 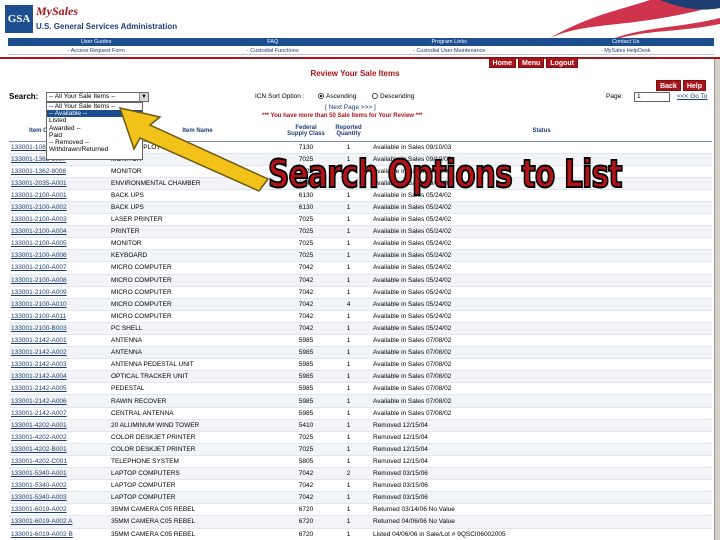 What do you see at coordinates (197, 437) in the screenshot?
I see `item-name-cell: COLOR DESKJET PRINTER` at bounding box center [197, 437].